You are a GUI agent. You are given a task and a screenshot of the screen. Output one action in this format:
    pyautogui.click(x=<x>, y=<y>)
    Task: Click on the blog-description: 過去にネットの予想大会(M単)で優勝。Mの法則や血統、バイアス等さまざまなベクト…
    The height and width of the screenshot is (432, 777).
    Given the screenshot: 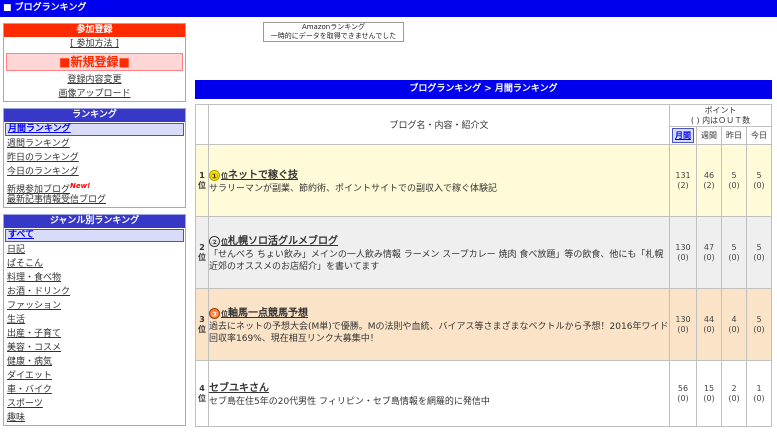 What is the action you would take?
    pyautogui.click(x=439, y=333)
    